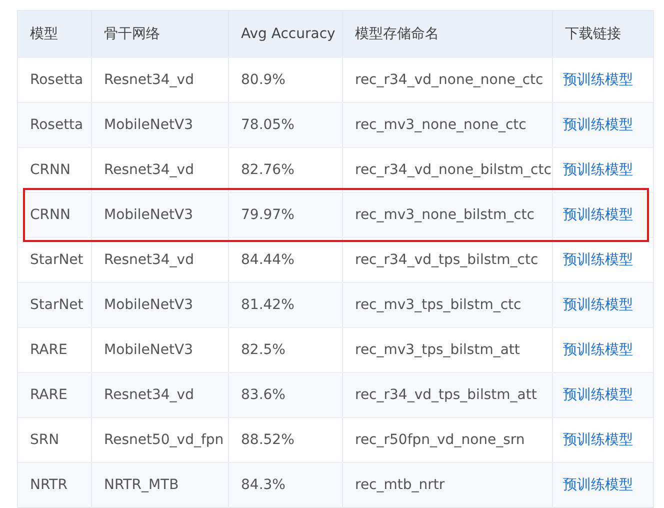 The width and height of the screenshot is (664, 508). What do you see at coordinates (160, 395) in the screenshot?
I see `table-cell: Resnet34_vd` at bounding box center [160, 395].